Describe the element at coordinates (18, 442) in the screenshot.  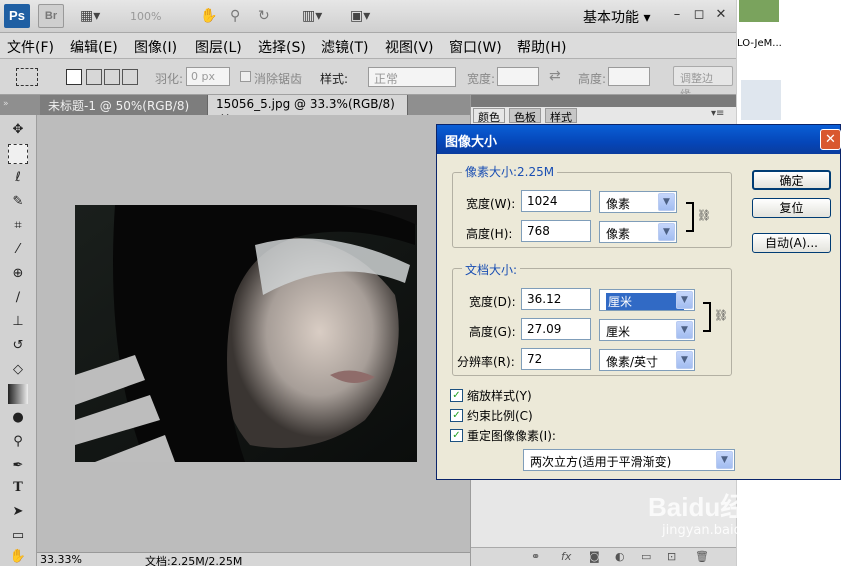
I see `dodge-tool-icon: ⚲` at that location.